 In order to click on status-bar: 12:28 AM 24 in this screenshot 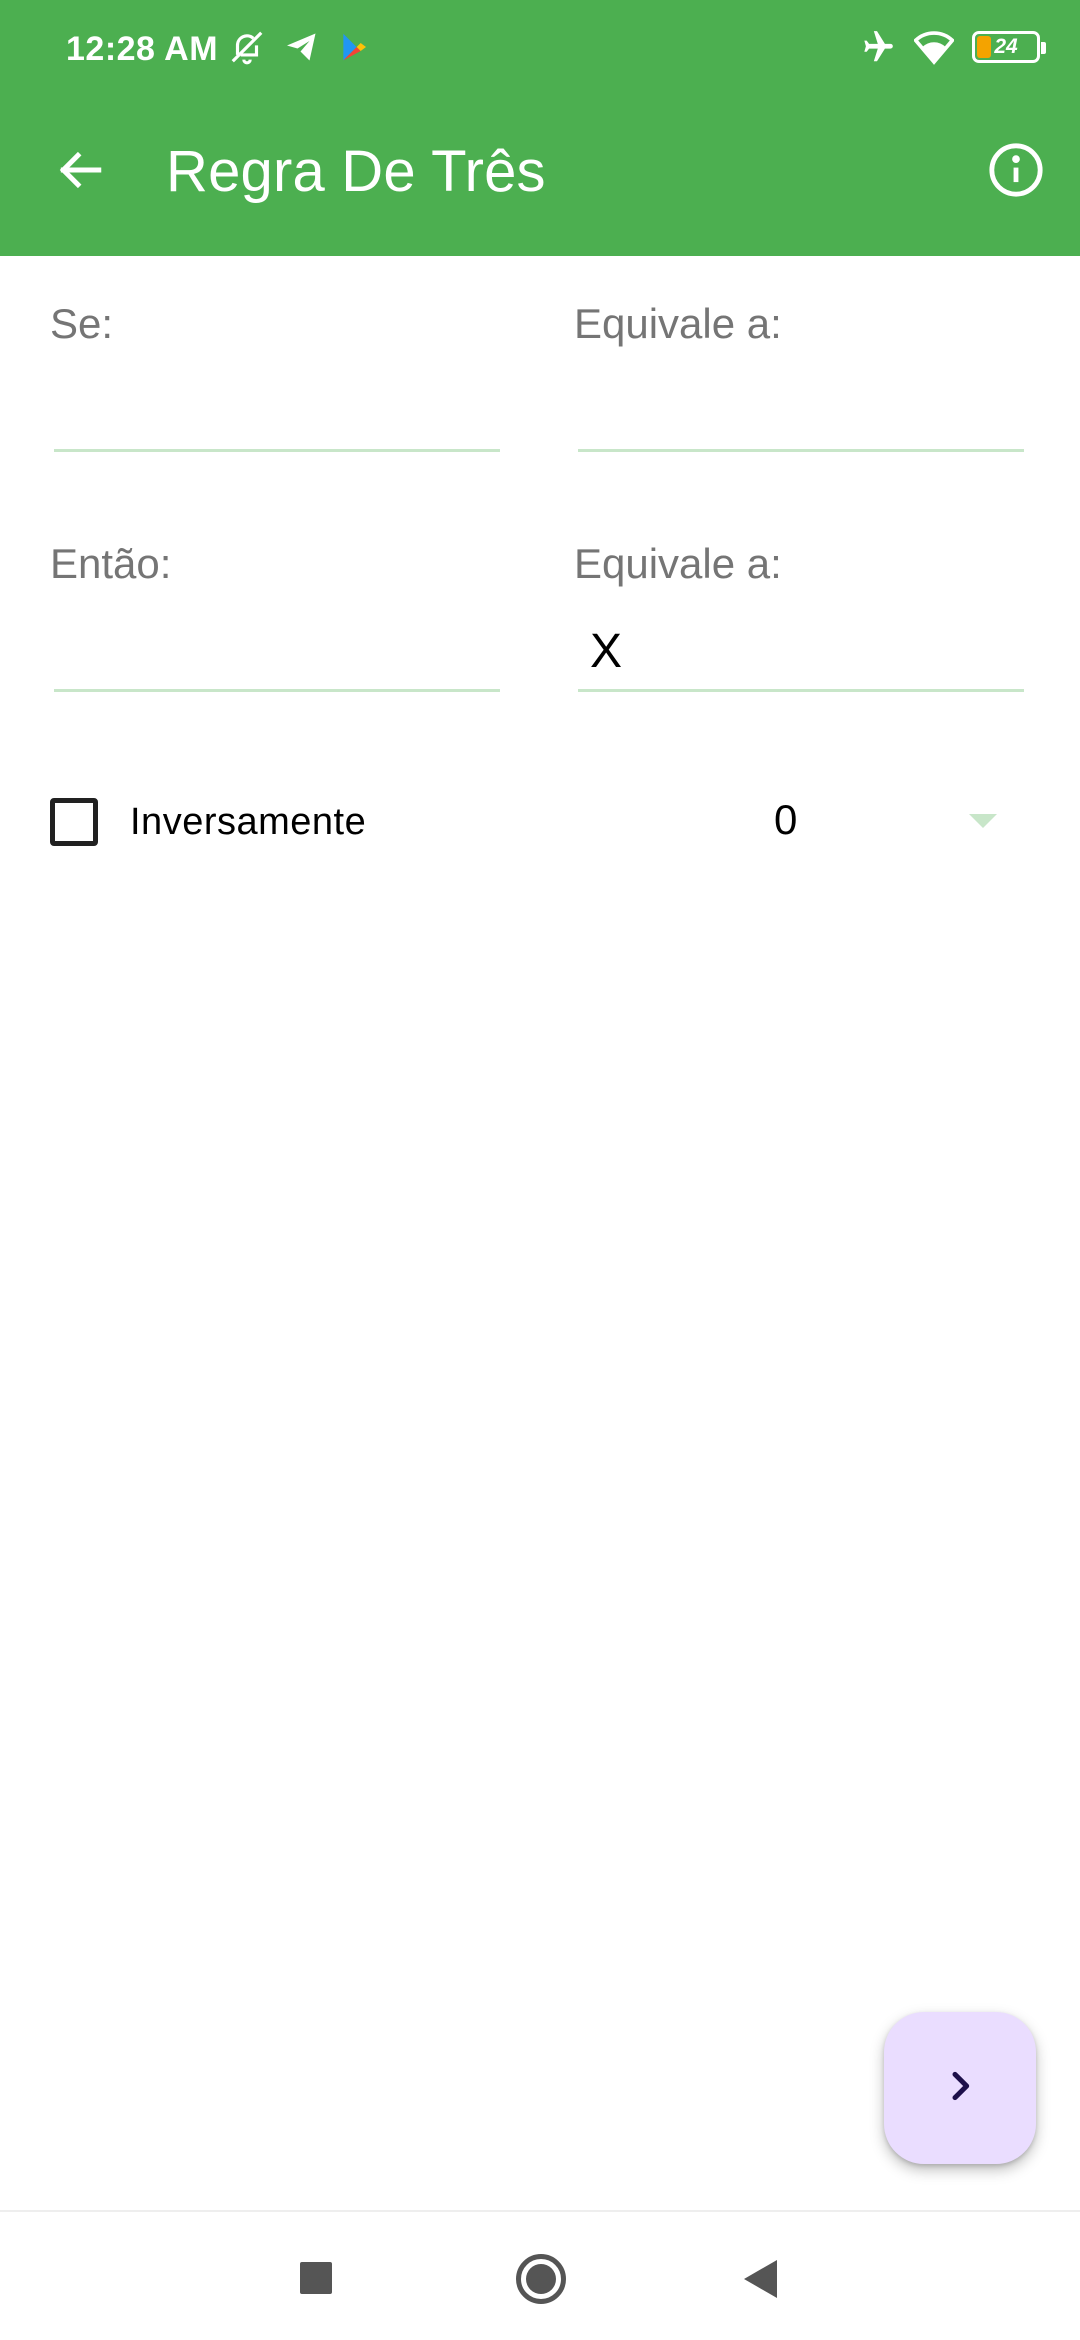, I will do `click(540, 50)`.